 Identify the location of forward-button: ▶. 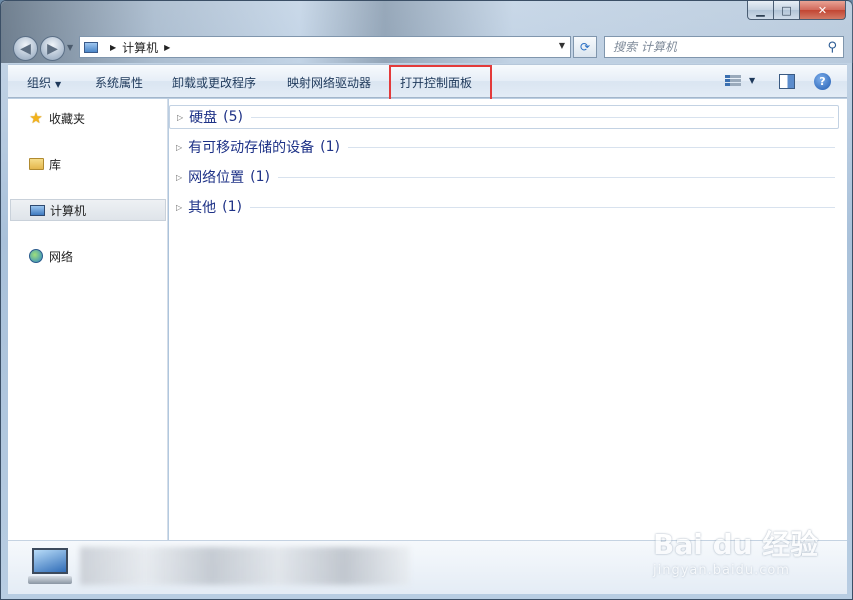
(52, 48).